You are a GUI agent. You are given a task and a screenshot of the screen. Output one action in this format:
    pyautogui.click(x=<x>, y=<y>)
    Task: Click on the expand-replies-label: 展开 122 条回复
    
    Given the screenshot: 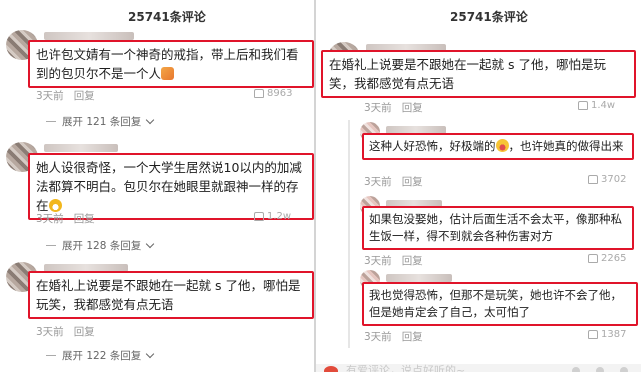 What is the action you would take?
    pyautogui.click(x=102, y=356)
    